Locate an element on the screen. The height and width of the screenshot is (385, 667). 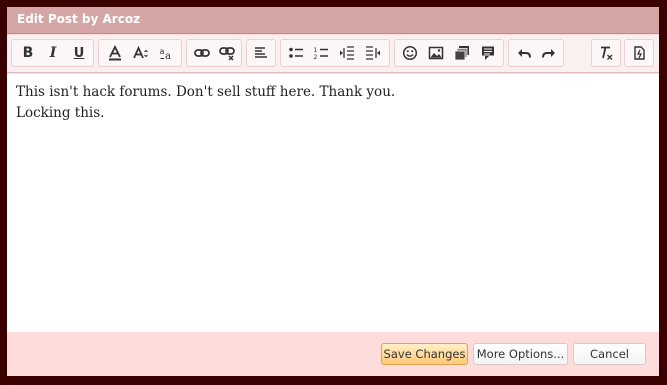
svg-text: 2 is located at coordinates (316, 57).